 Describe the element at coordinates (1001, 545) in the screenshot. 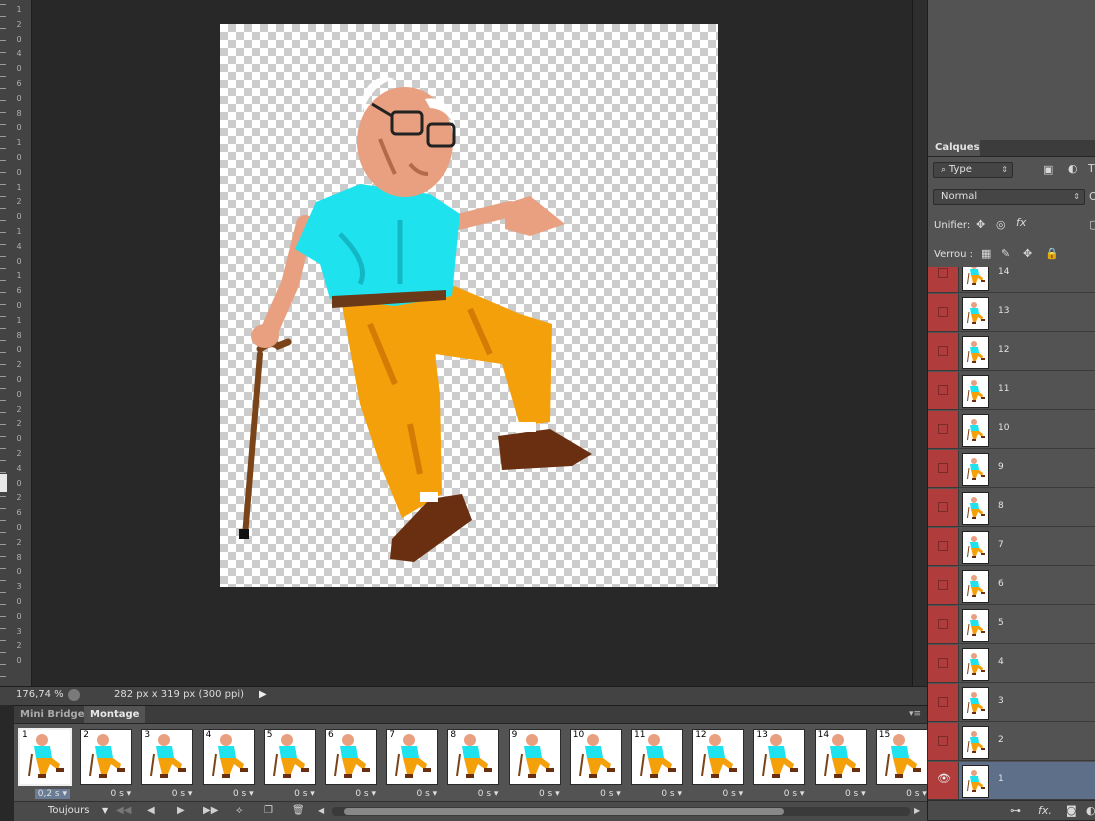

I see `layer-name: 7` at that location.